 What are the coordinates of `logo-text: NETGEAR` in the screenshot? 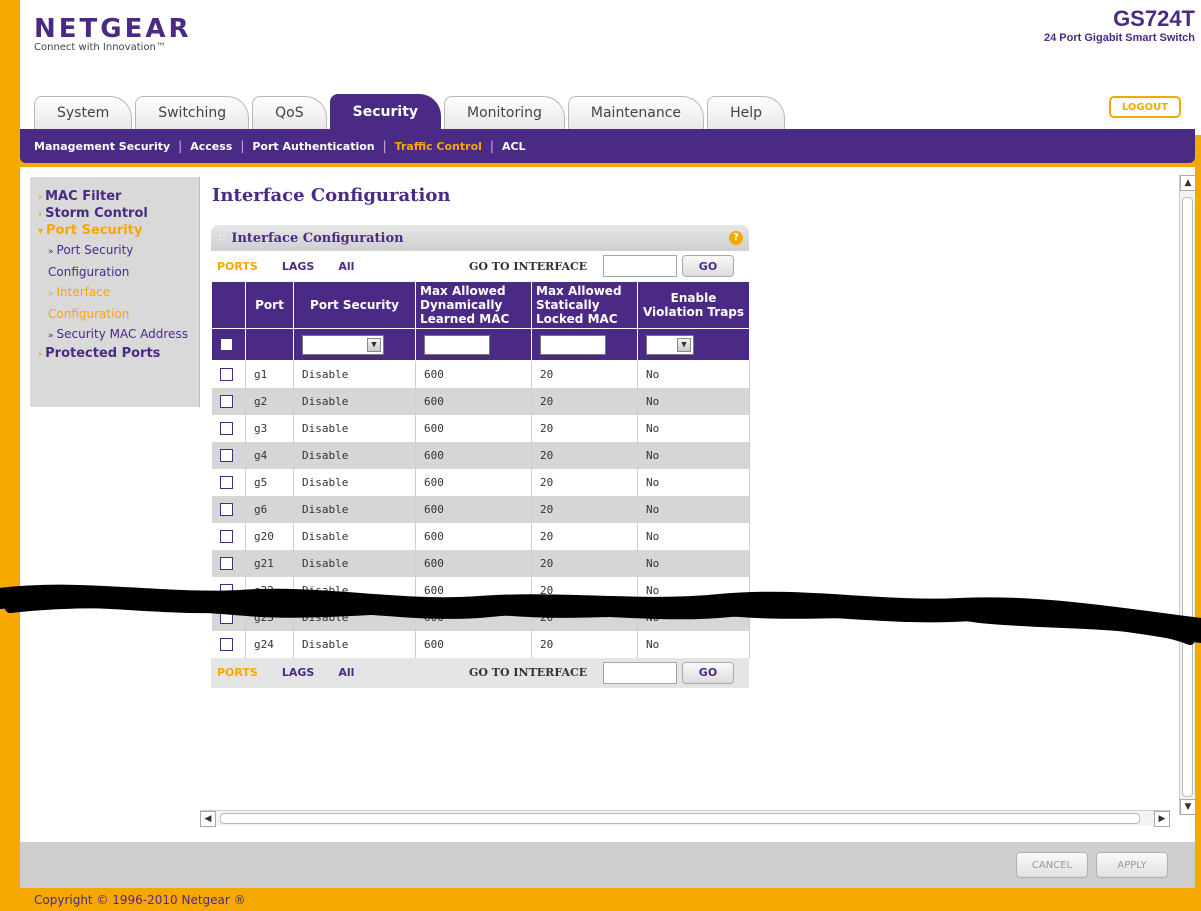 It's located at (113, 29).